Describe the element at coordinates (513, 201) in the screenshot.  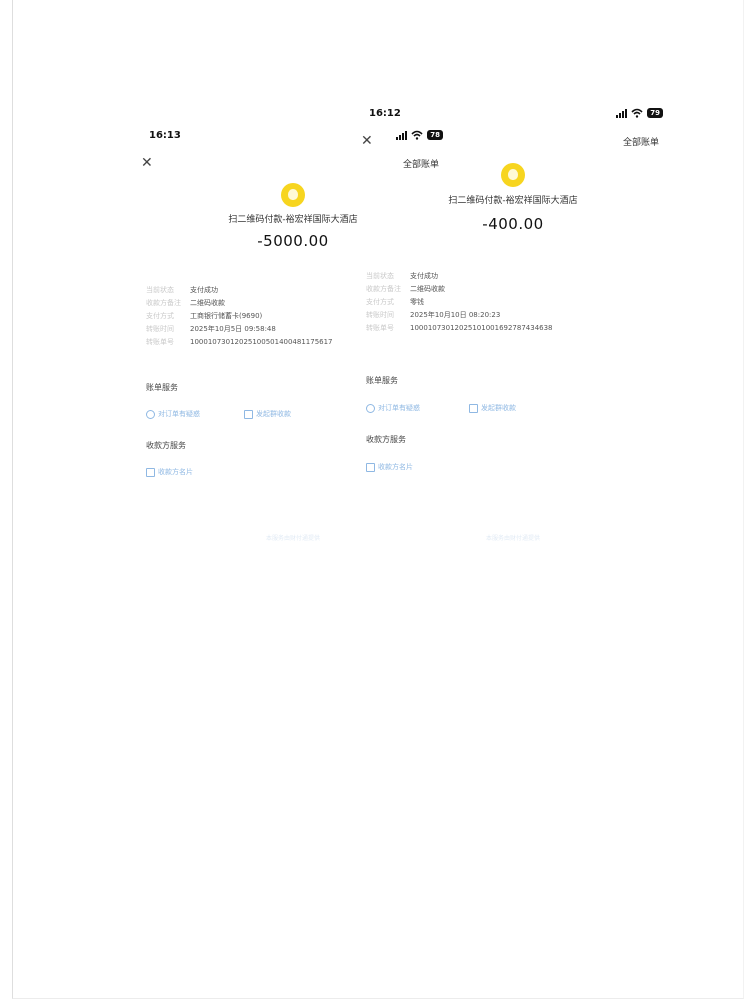
I see `merchant-name: 扫二维码付款-裕宏祥国际大酒店` at that location.